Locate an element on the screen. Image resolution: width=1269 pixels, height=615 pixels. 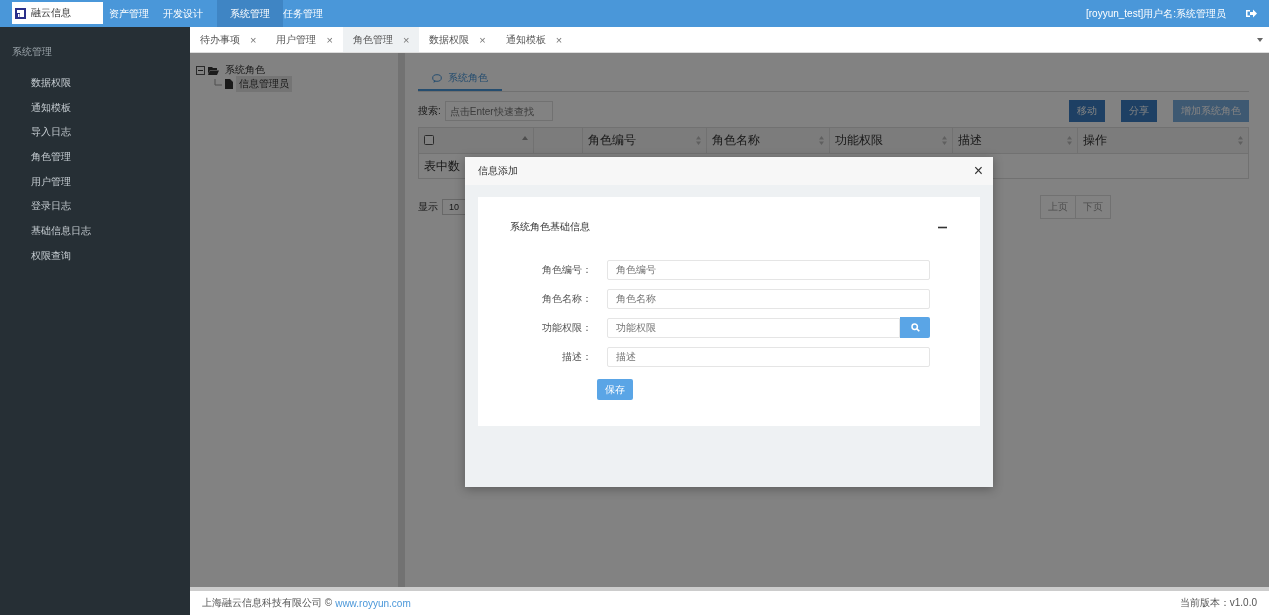
version-text: 当前版本：v1.0.0 is located at coordinates (1218, 603).